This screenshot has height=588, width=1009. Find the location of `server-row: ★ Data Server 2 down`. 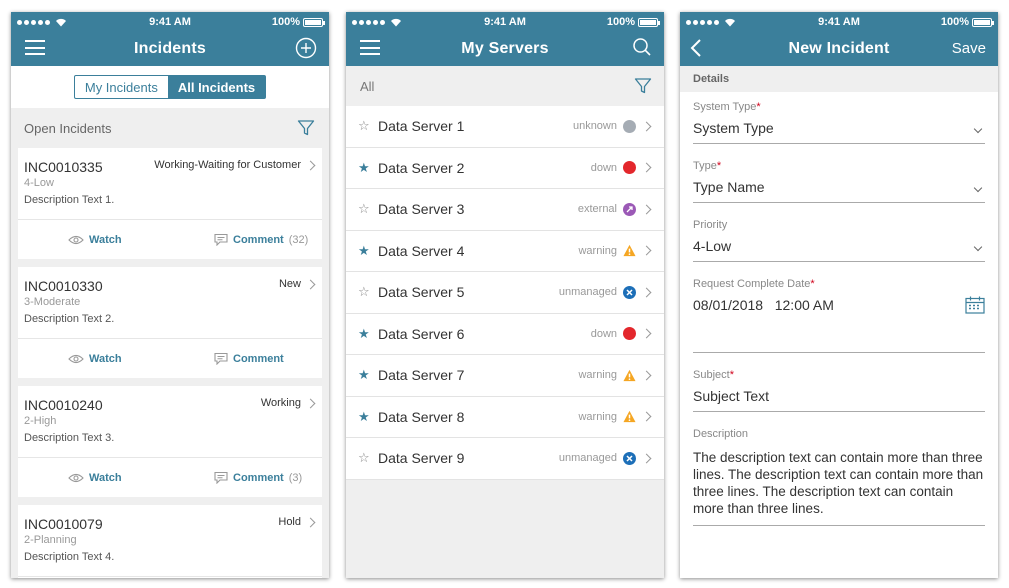

server-row: ★ Data Server 2 down is located at coordinates (505, 168).